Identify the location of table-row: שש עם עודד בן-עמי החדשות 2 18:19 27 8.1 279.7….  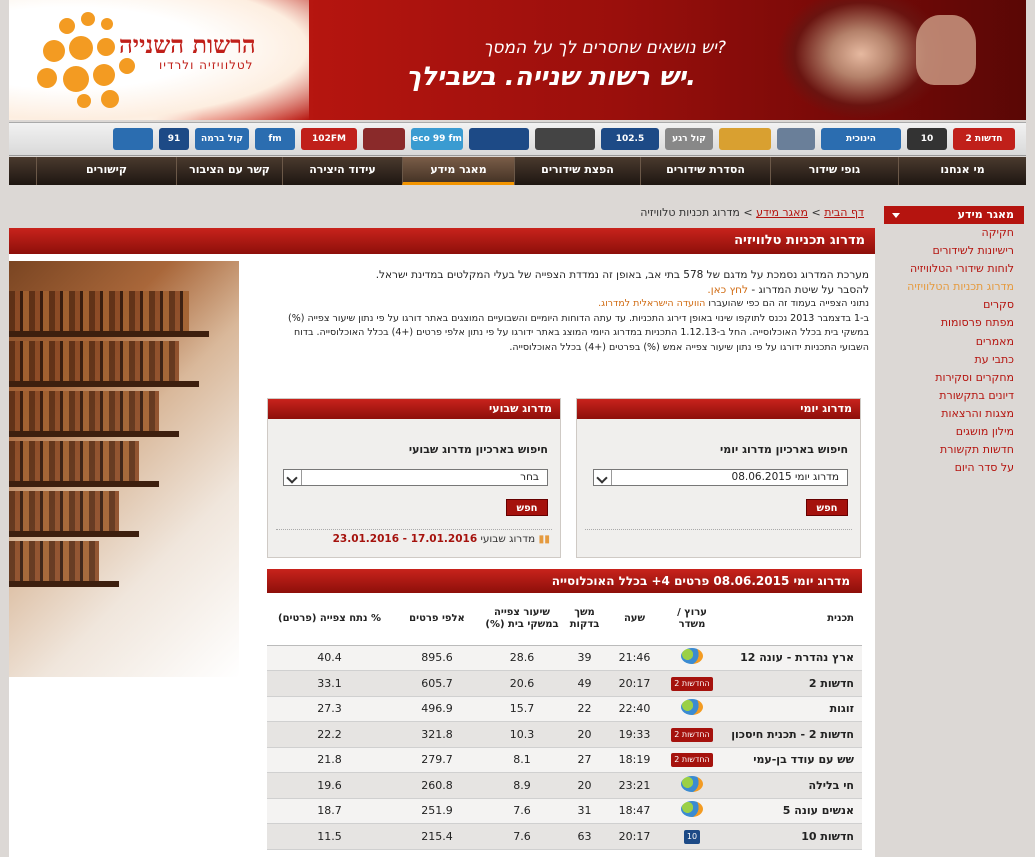
(564, 760).